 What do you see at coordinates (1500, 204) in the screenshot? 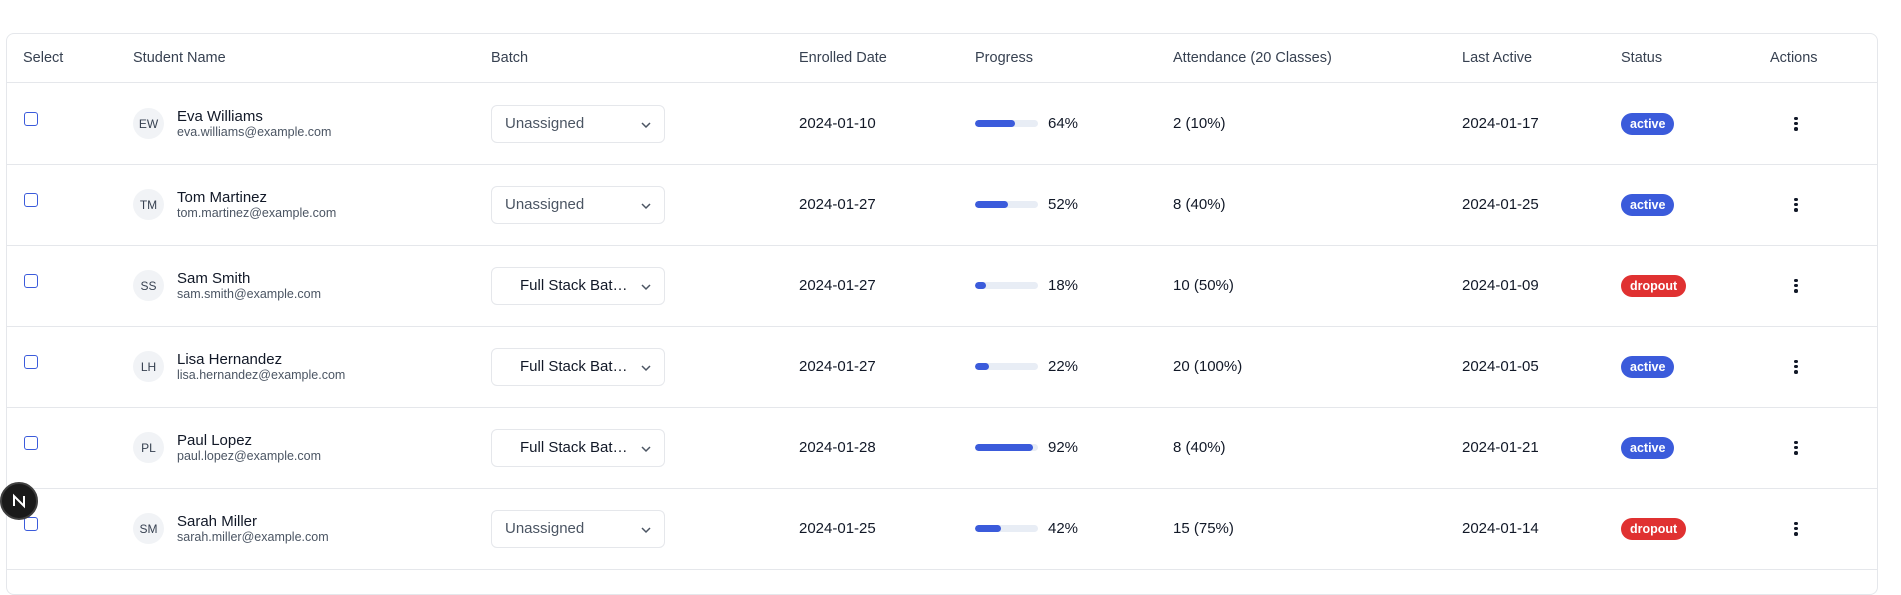
I see `last-active: 2024-01-25` at bounding box center [1500, 204].